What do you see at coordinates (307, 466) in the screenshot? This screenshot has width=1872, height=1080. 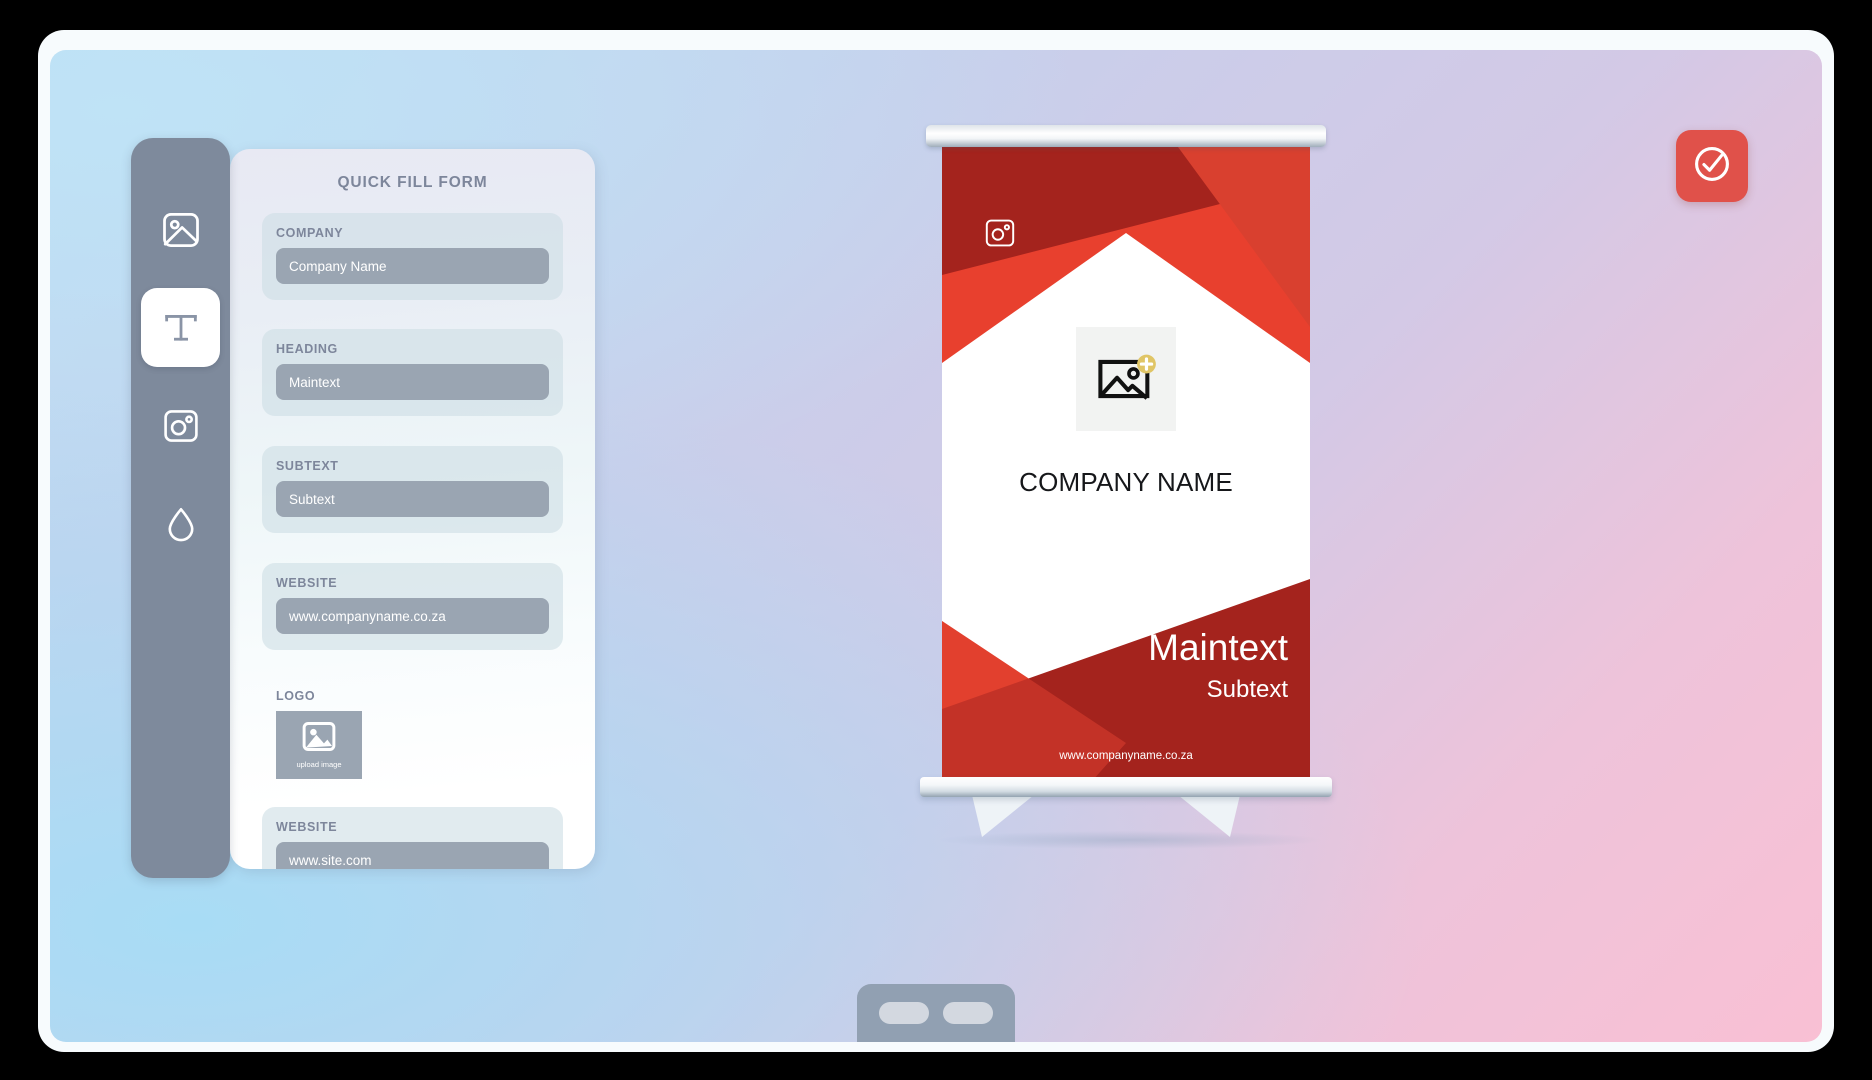 I see `field-label-subtext: SUBTEXT` at bounding box center [307, 466].